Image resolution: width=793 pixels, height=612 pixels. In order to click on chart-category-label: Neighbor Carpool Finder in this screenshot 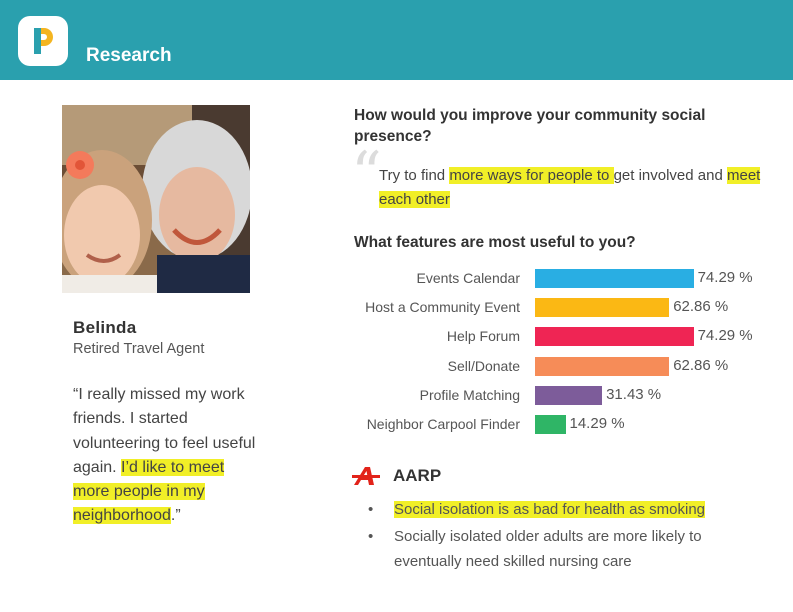, I will do `click(443, 424)`.